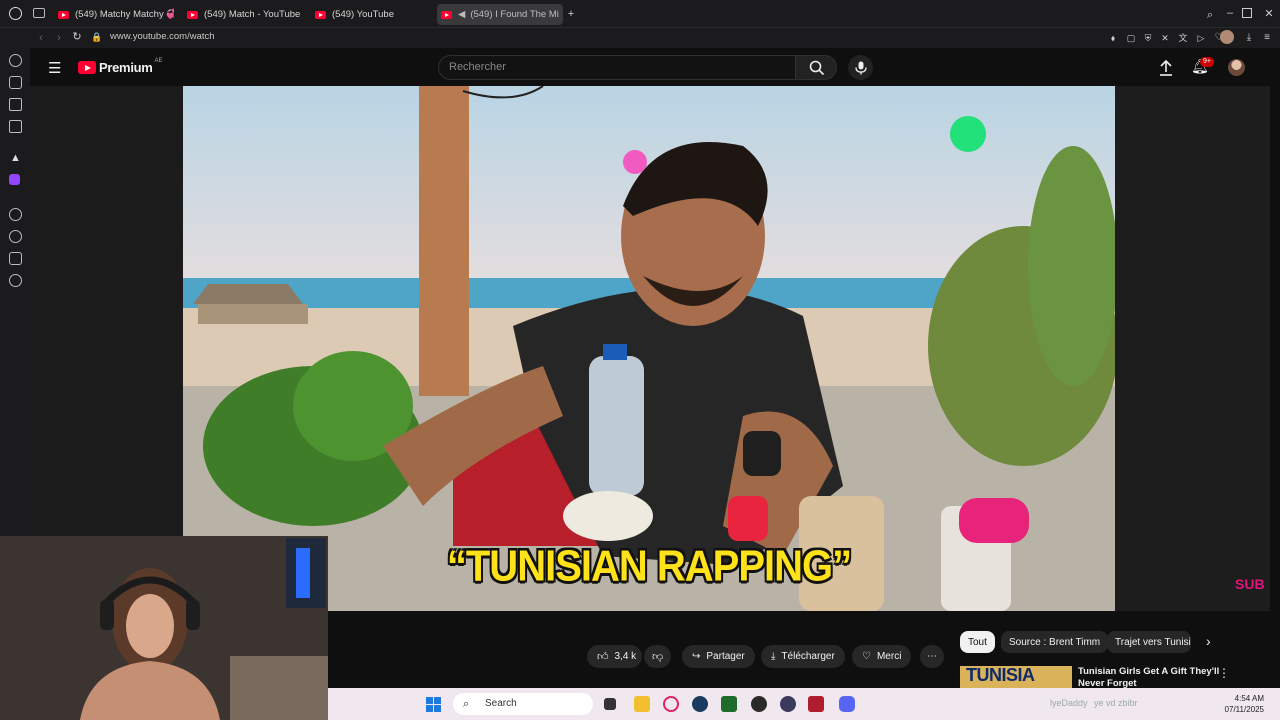 The height and width of the screenshot is (720, 1280). What do you see at coordinates (15, 13) in the screenshot?
I see `opera-logo-icon` at bounding box center [15, 13].